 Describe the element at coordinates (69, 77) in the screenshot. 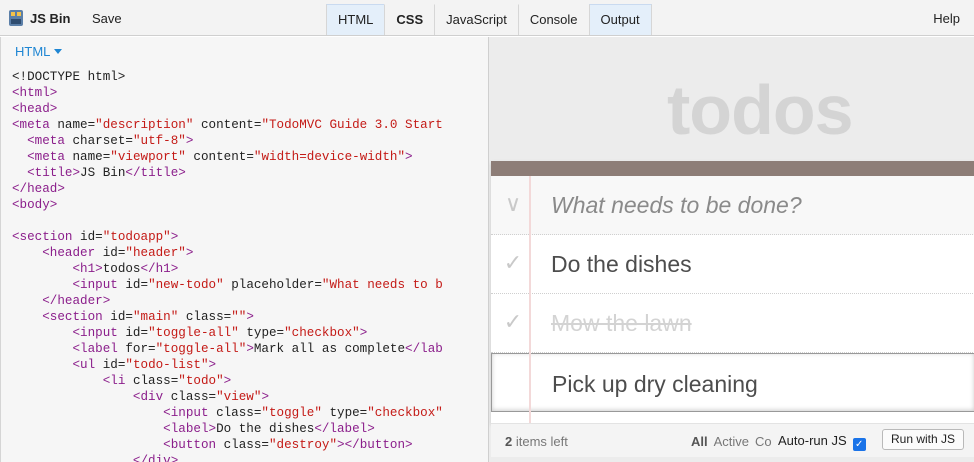

I see `code-token: <!DOCTYPE html>` at that location.